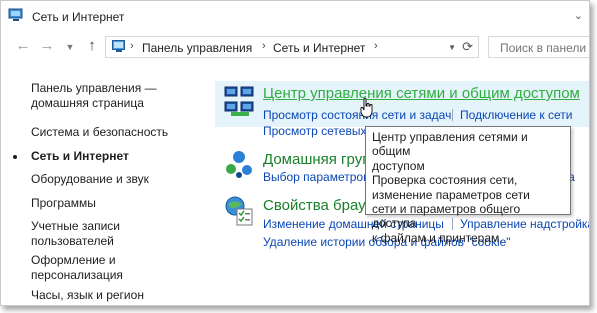 This screenshot has width=597, height=313. Describe the element at coordinates (47, 46) in the screenshot. I see `forward-arrow-icon: →` at that location.